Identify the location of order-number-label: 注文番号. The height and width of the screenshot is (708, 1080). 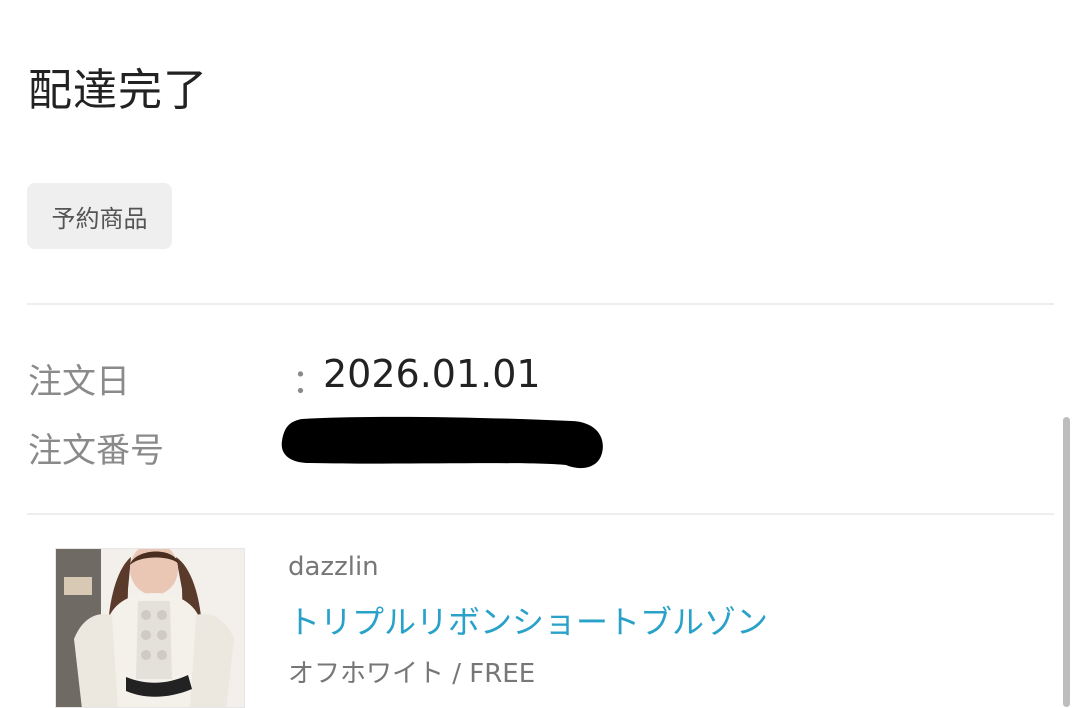
(96, 451).